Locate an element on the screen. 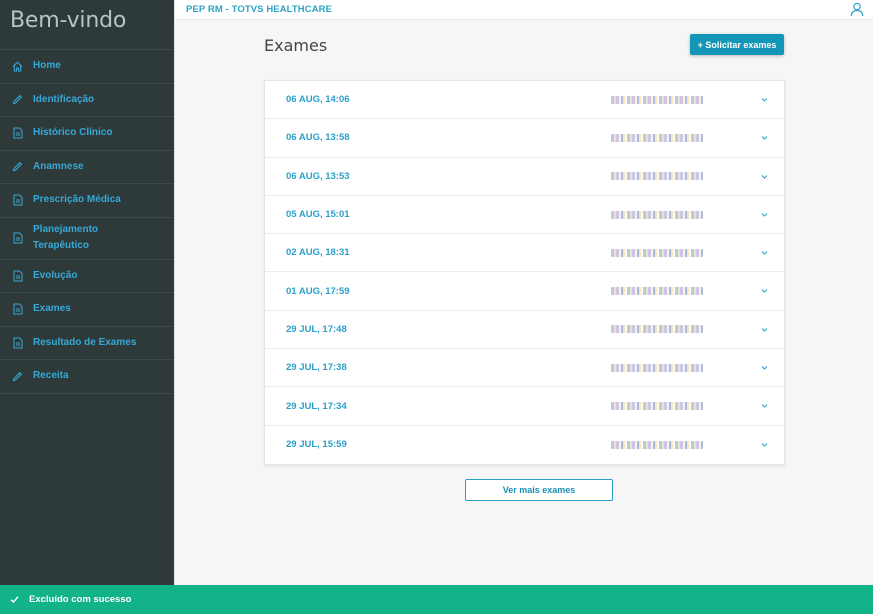  sidebar-item-label: Home is located at coordinates (47, 66).